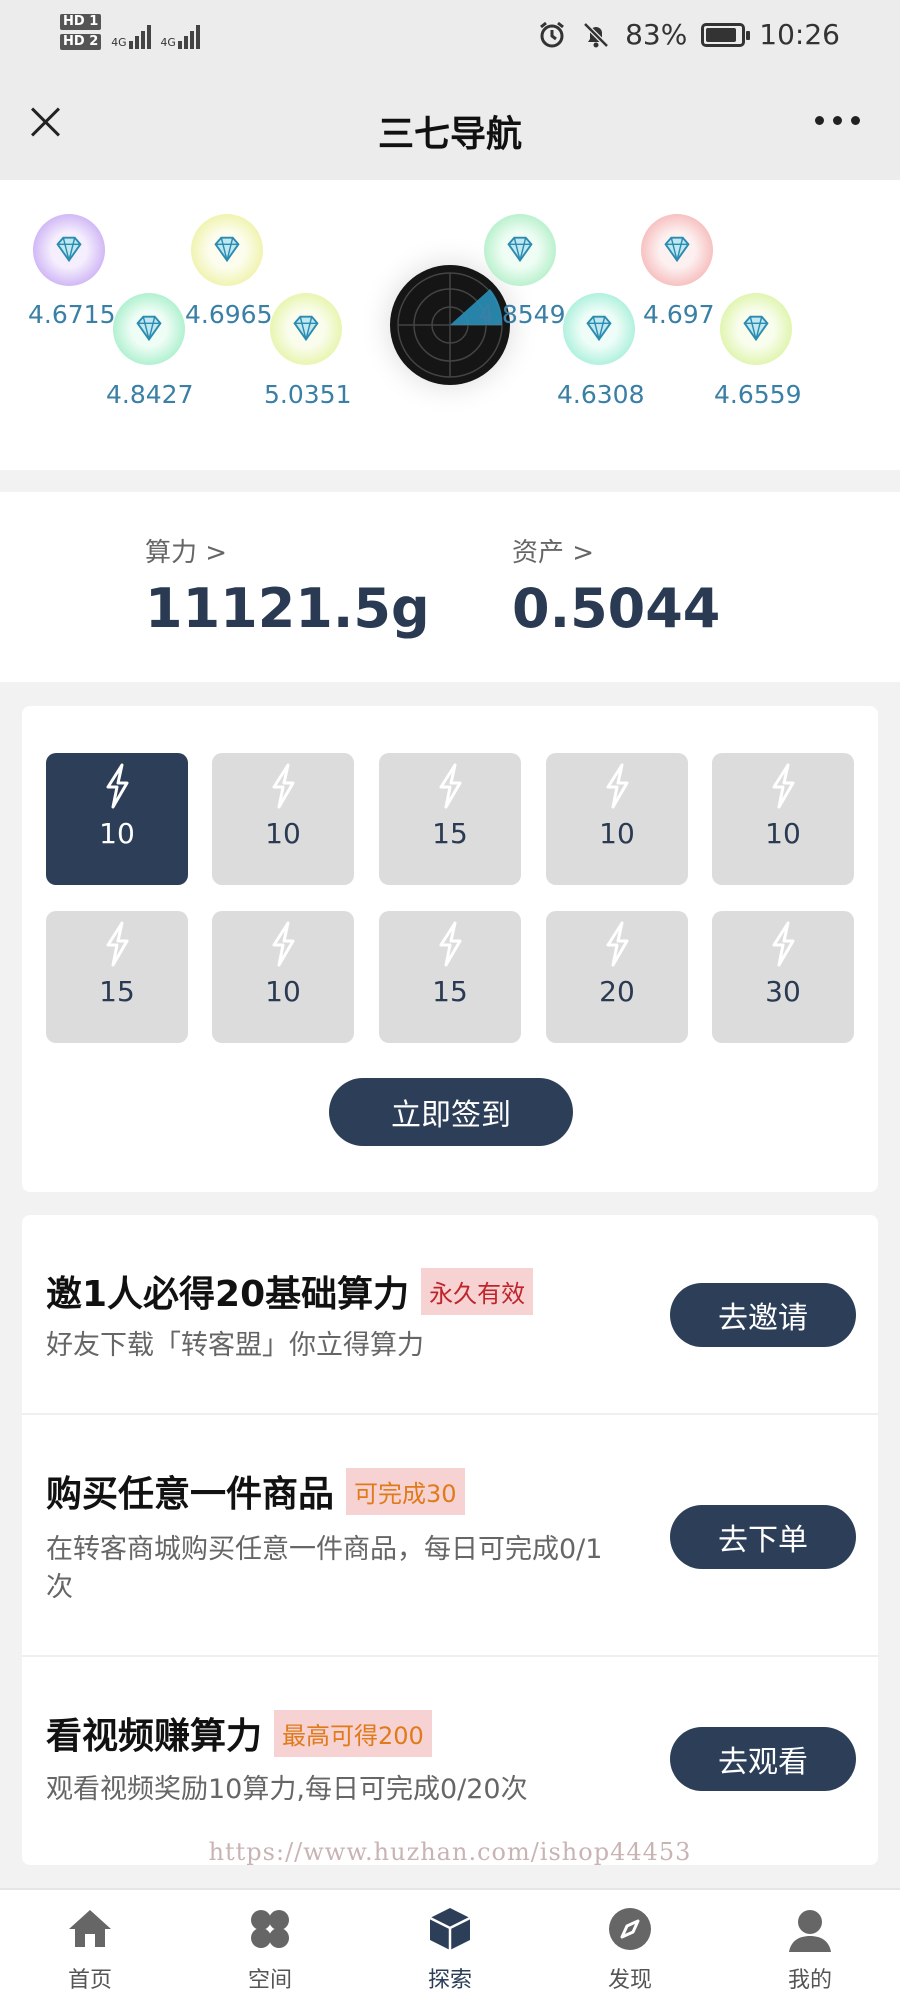 The width and height of the screenshot is (900, 2000). Describe the element at coordinates (450, 1852) in the screenshot. I see `watermark: https://www.huzhan.com/ishop44453` at that location.